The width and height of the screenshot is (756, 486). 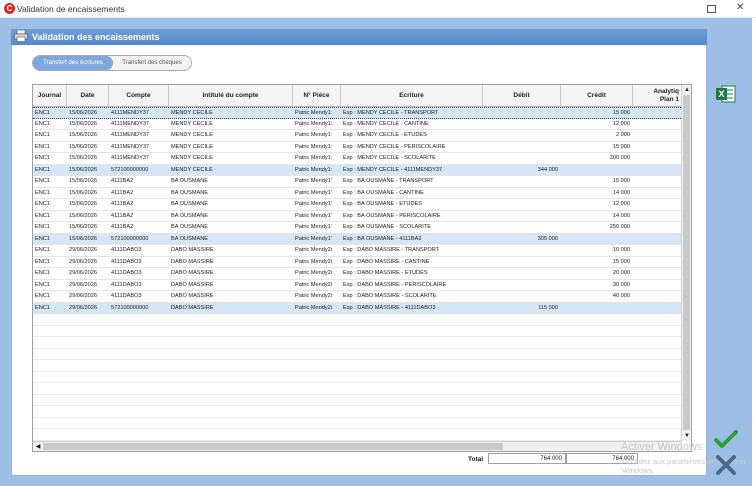 What do you see at coordinates (73, 63) in the screenshot?
I see `tab-transfert-ecritures: Transfert des écritures` at bounding box center [73, 63].